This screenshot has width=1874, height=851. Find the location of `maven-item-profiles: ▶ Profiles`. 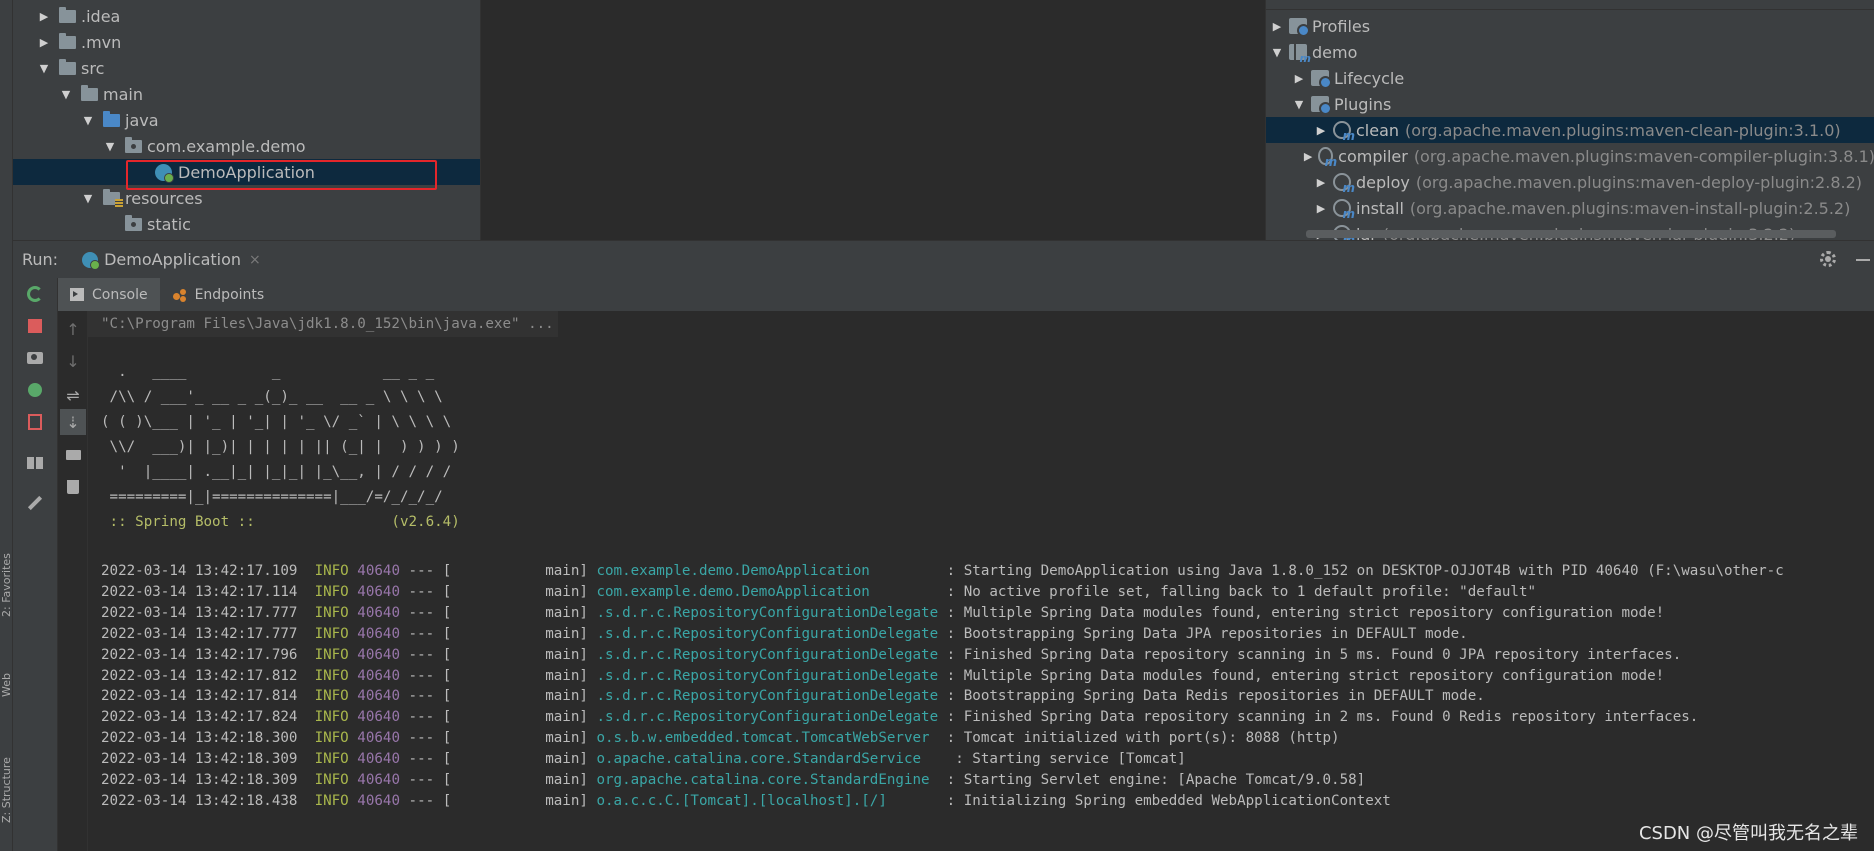

maven-item-profiles: ▶ Profiles is located at coordinates (1570, 26).